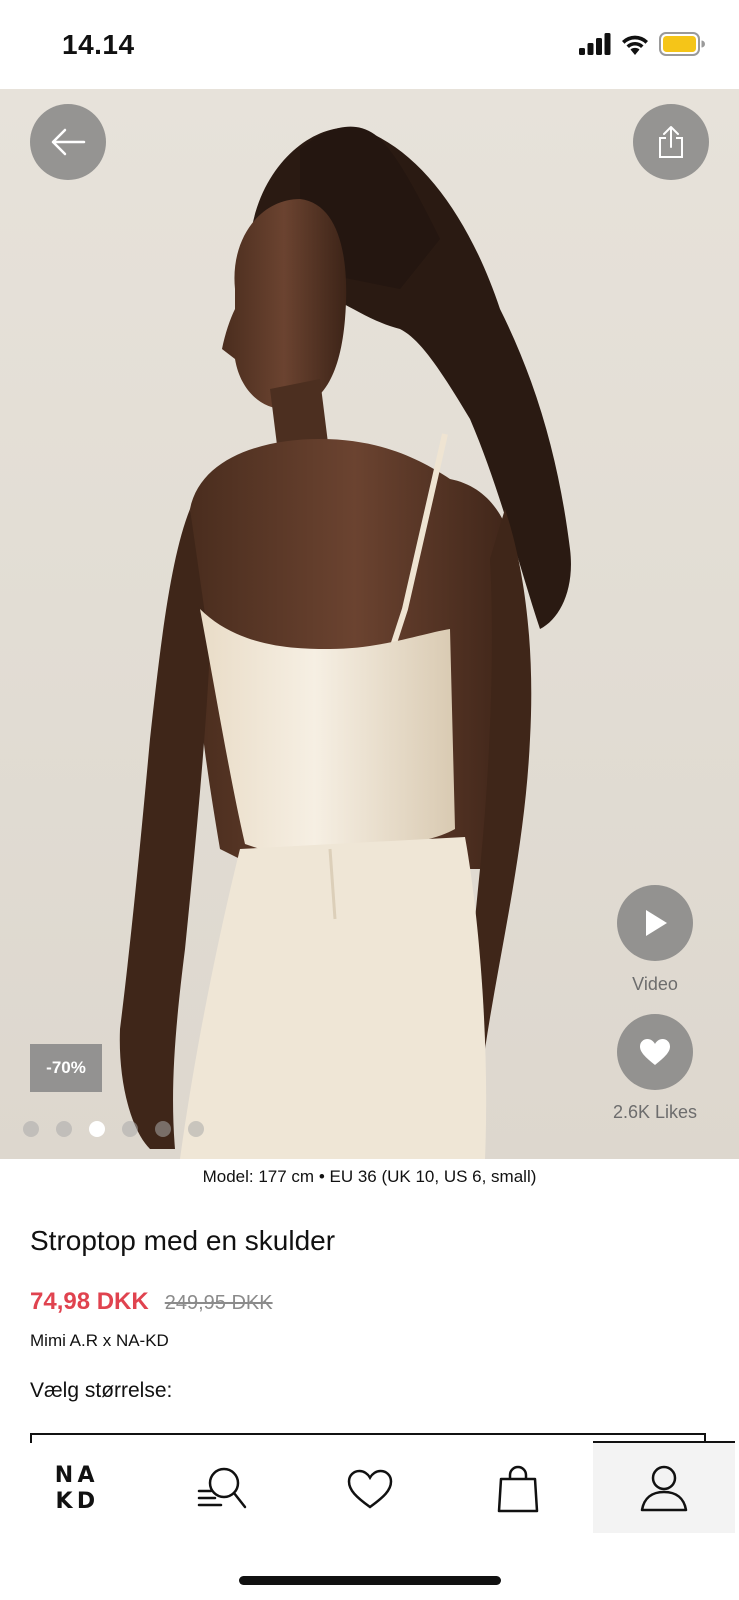 The image size is (739, 1600). I want to click on size-label: Vælg størrelse:, so click(101, 1390).